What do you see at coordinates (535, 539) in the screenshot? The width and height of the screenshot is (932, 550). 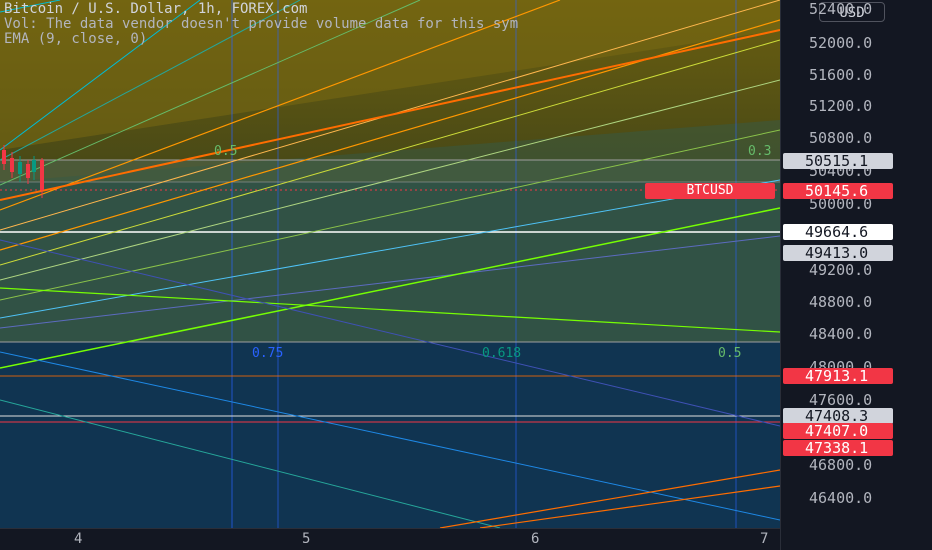 I see `time-tick: 6` at bounding box center [535, 539].